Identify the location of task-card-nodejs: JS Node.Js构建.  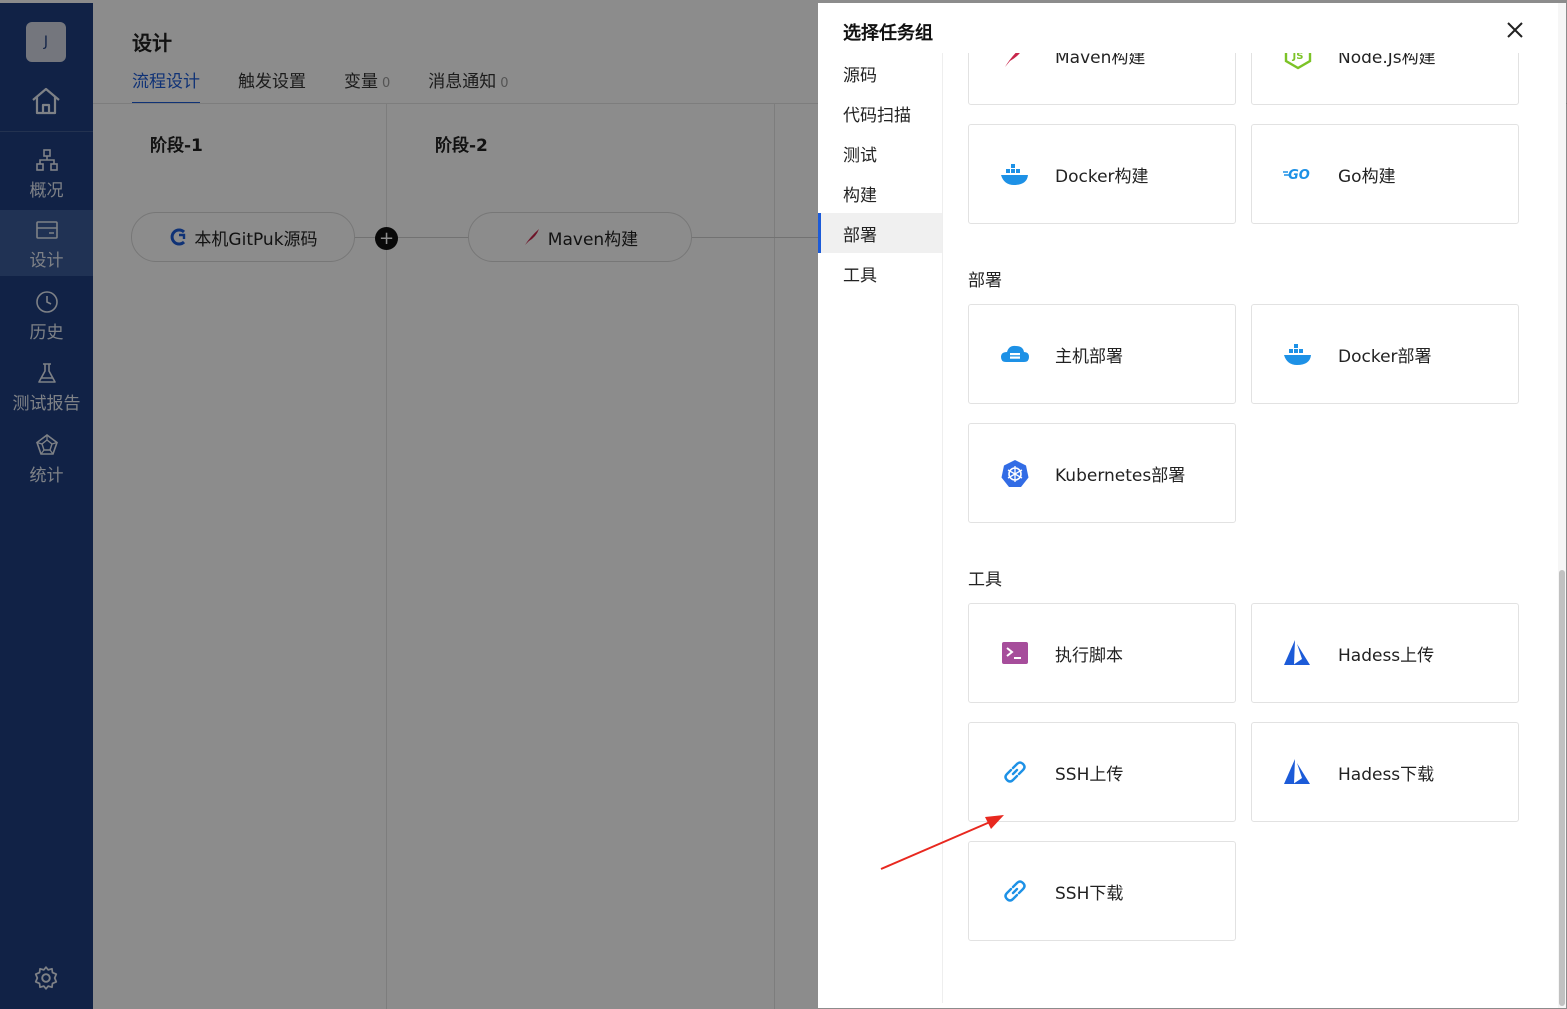
(1385, 79).